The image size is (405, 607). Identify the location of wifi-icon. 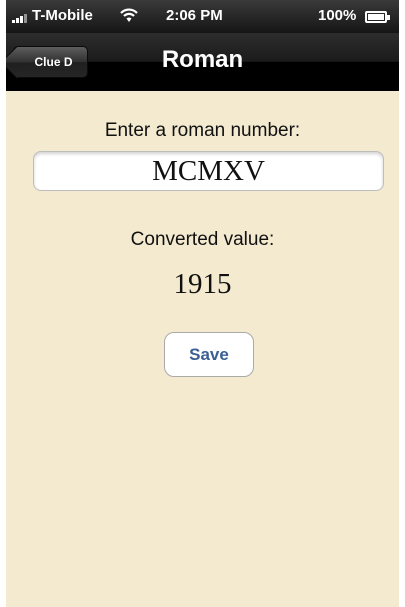
(129, 15).